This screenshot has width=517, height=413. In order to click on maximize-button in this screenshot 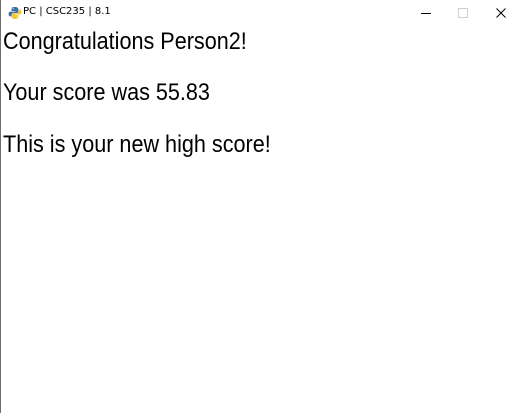, I will do `click(463, 12)`.